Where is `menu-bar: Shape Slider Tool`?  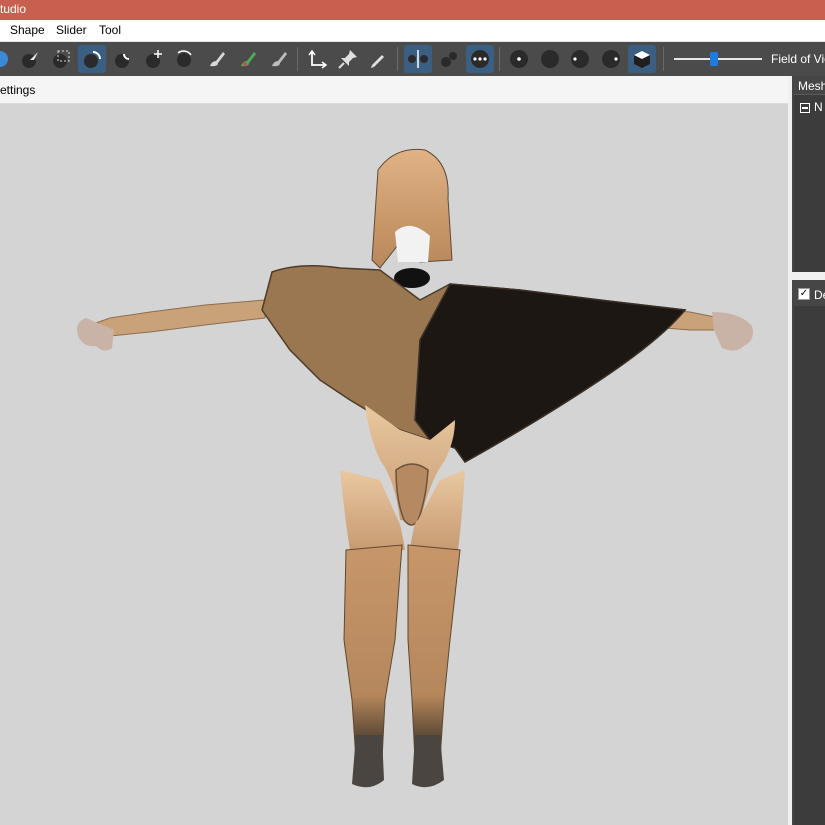
menu-bar: Shape Slider Tool is located at coordinates (412, 31).